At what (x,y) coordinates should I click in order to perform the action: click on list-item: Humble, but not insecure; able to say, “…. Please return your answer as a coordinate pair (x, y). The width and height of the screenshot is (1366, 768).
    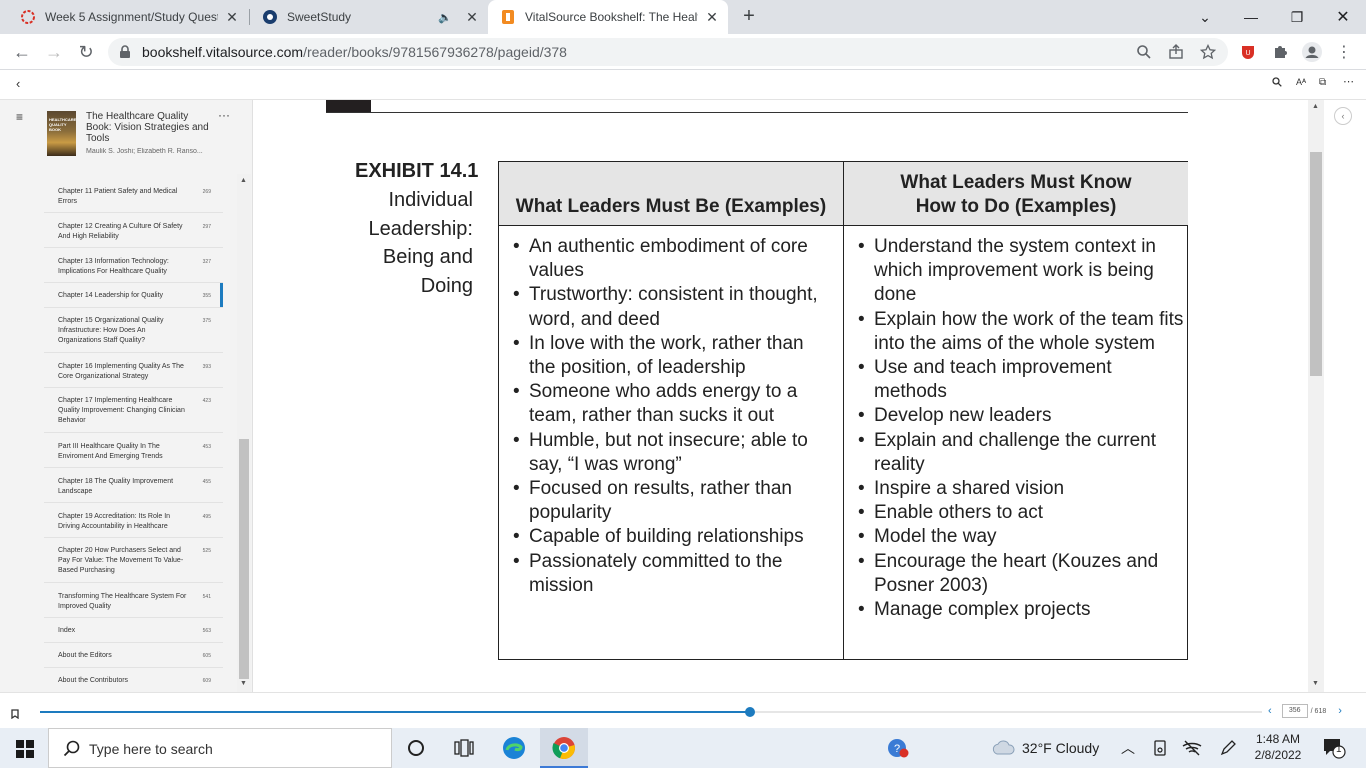
    Looking at the image, I should click on (671, 453).